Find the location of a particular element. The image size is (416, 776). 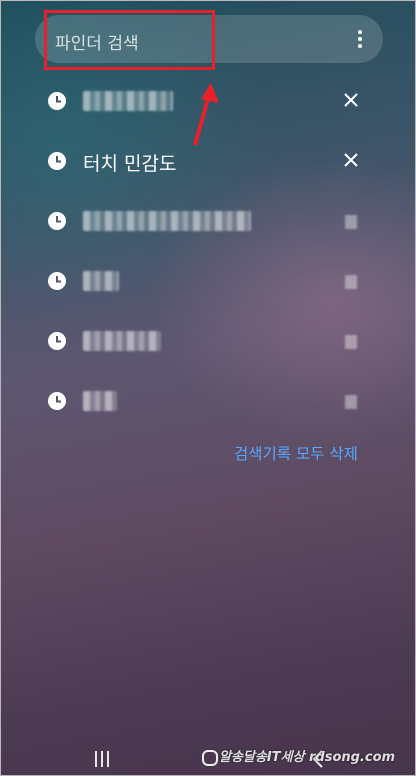

clear-all-history-link: 검색기록 모두 삭제 is located at coordinates (296, 453).